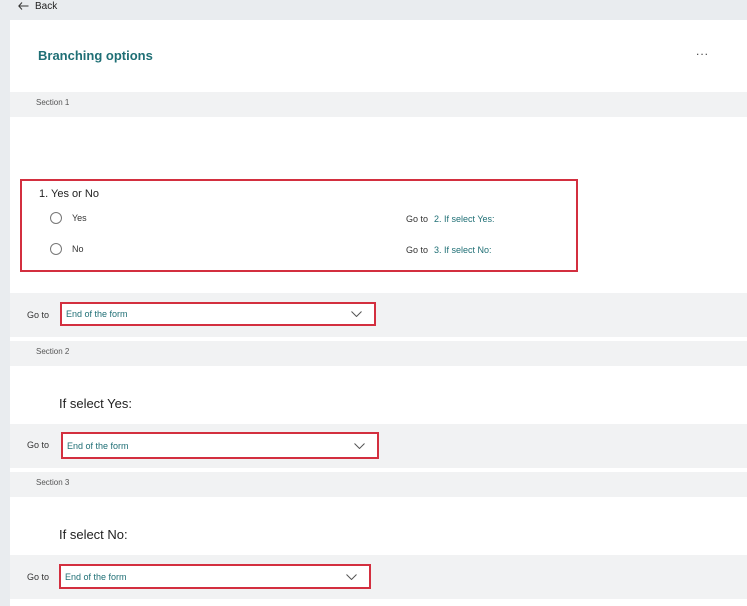 Image resolution: width=747 pixels, height=606 pixels. What do you see at coordinates (53, 102) in the screenshot?
I see `section-label: Section 1` at bounding box center [53, 102].